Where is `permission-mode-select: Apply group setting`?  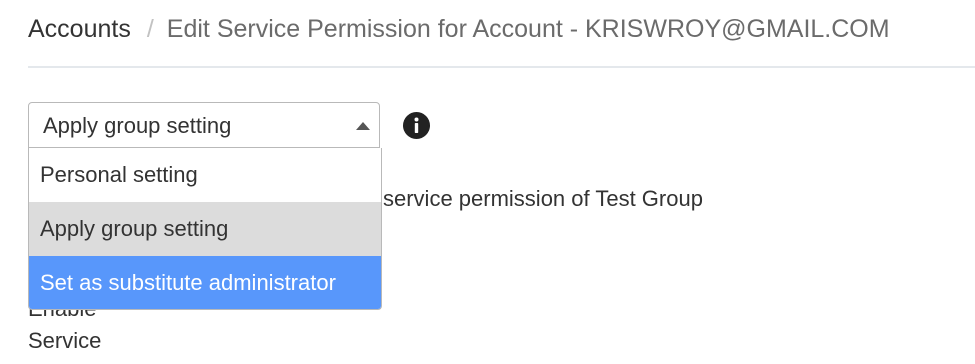 permission-mode-select: Apply group setting is located at coordinates (204, 125).